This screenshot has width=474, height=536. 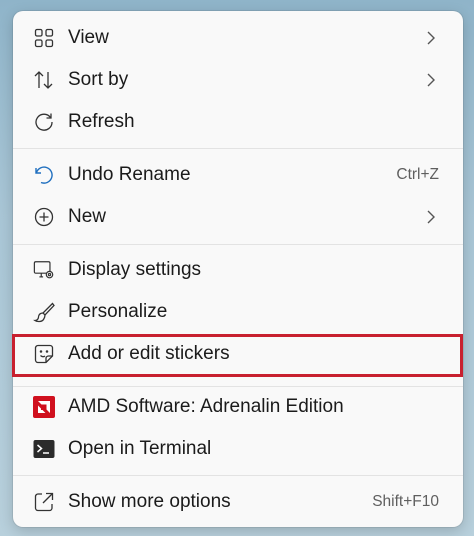 What do you see at coordinates (238, 312) in the screenshot?
I see `menu-item-personalize: Personalize` at bounding box center [238, 312].